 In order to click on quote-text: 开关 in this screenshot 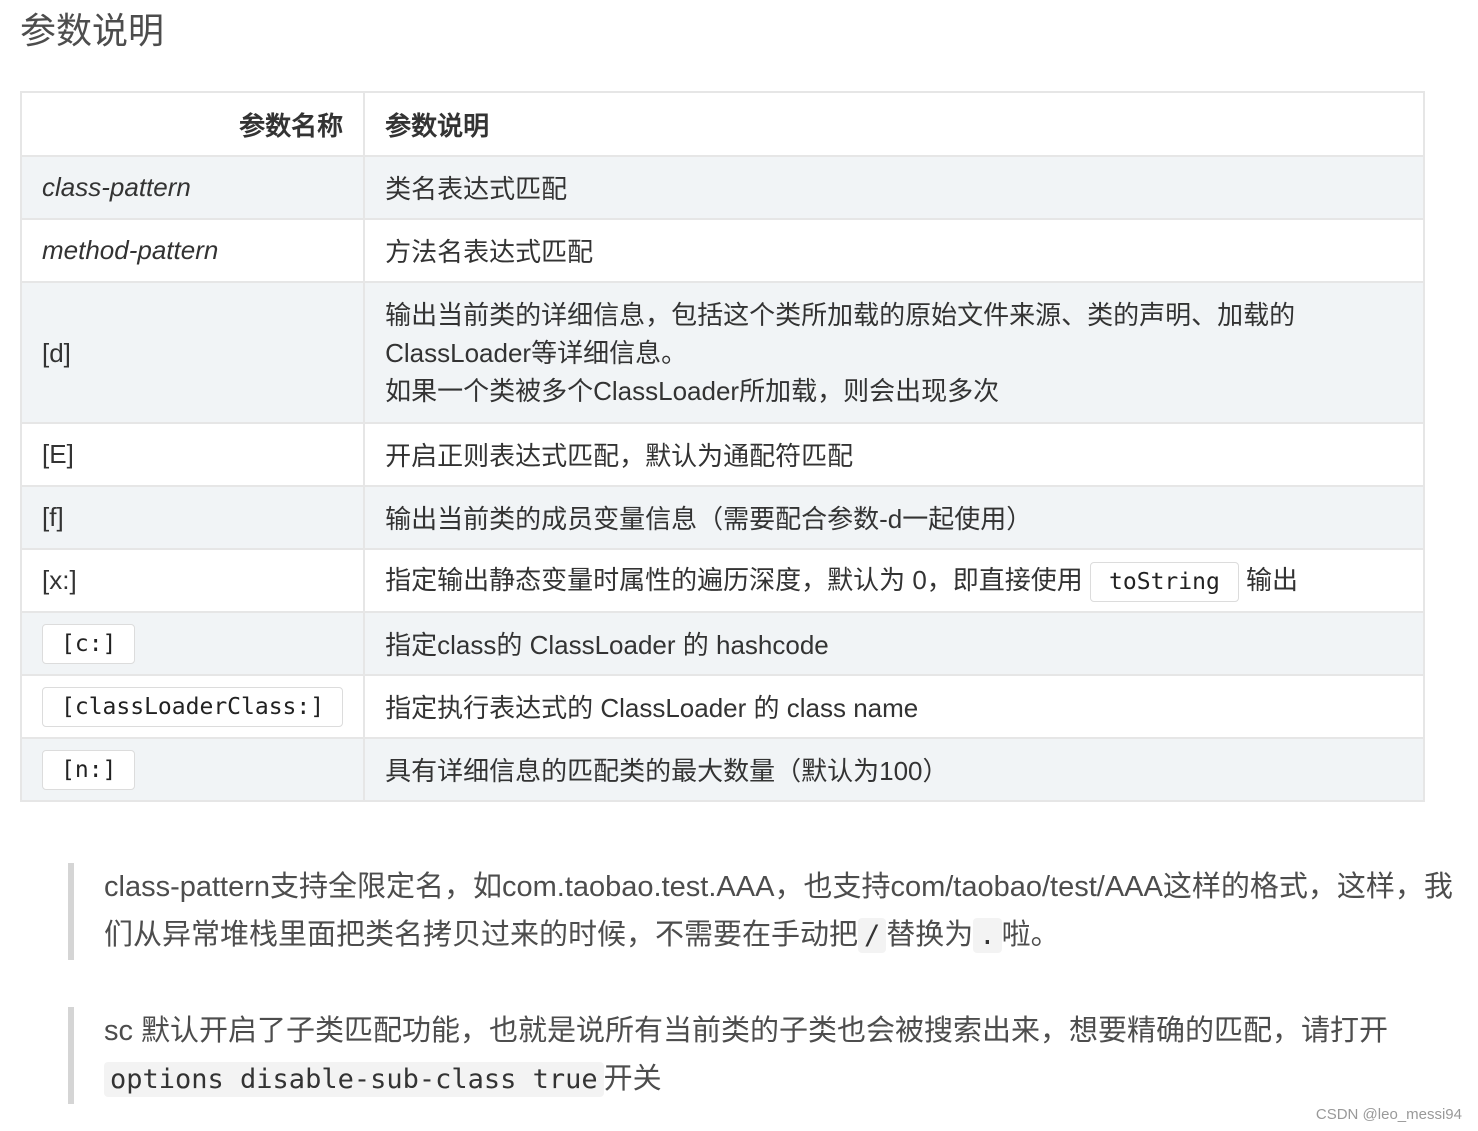, I will do `click(632, 1079)`.